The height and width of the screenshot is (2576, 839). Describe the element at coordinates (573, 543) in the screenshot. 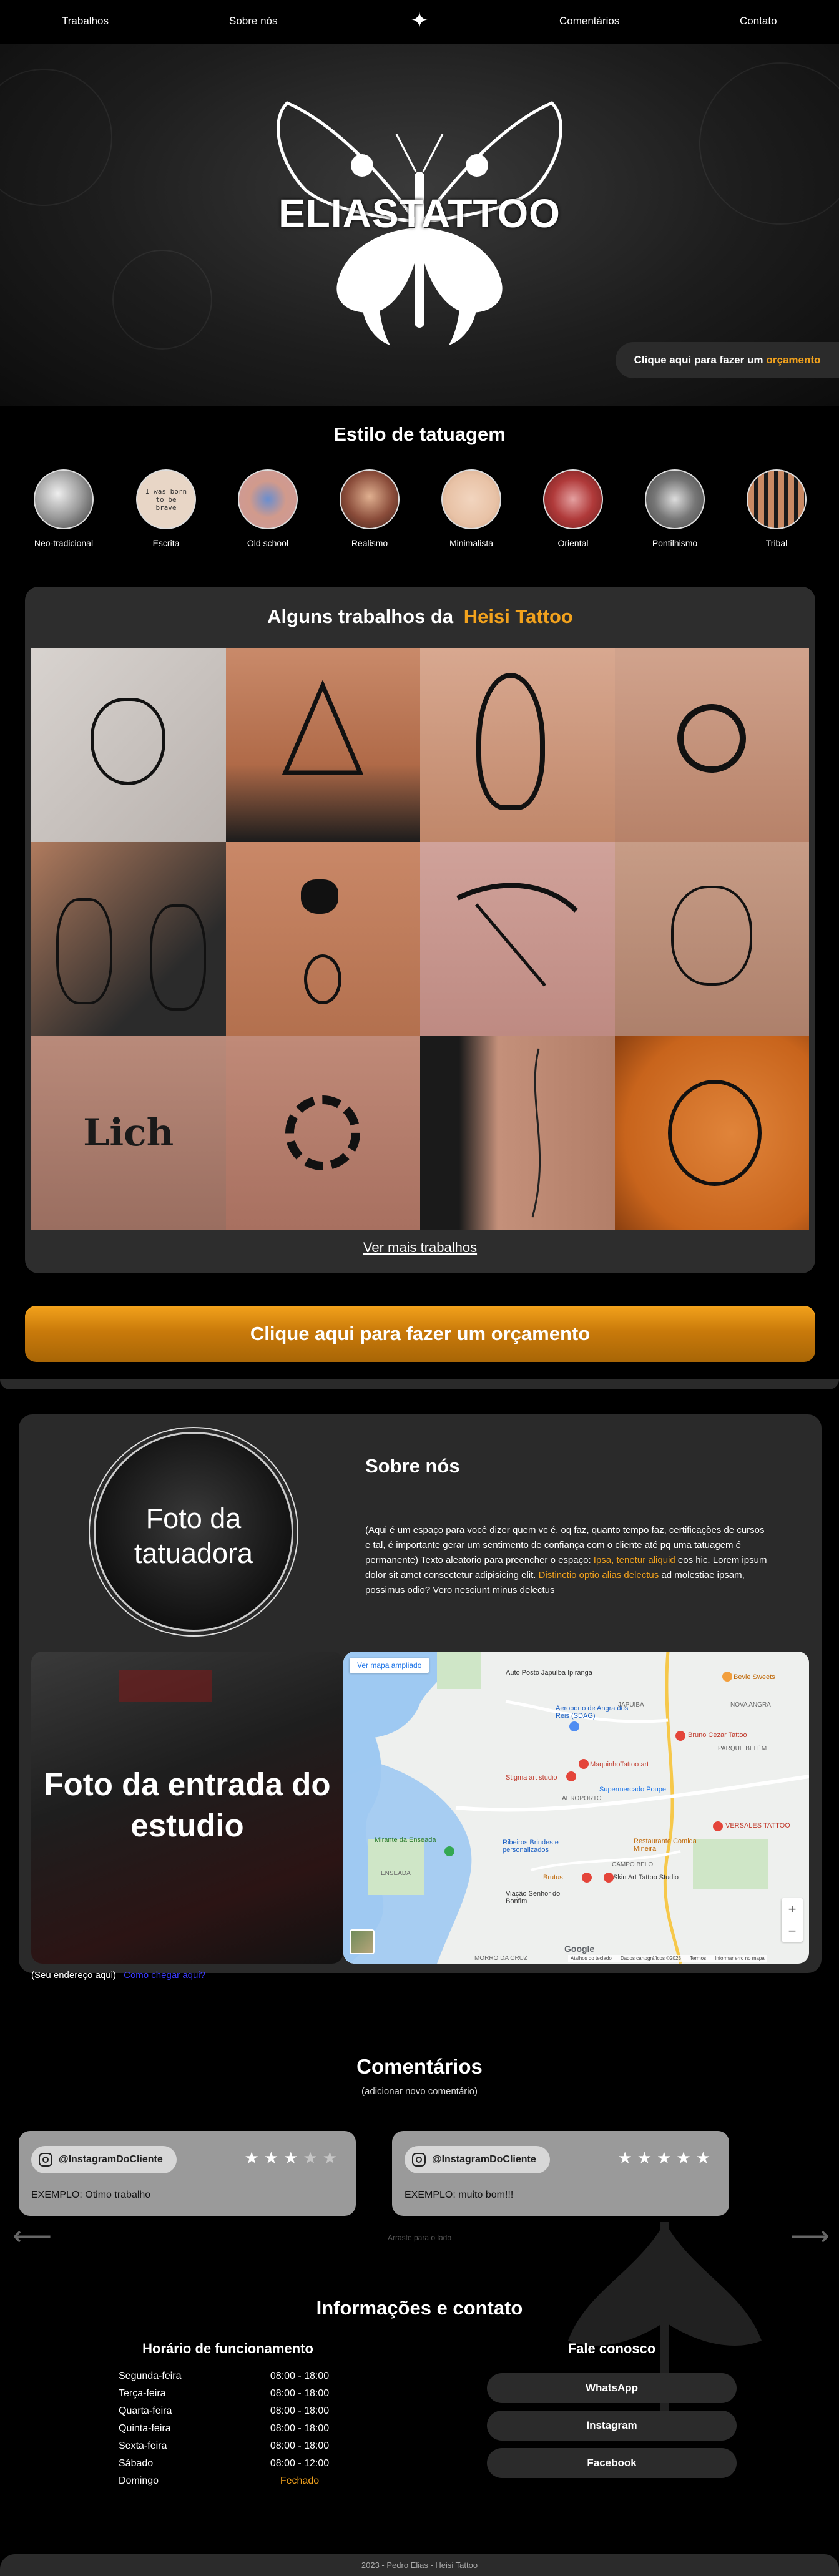

I see `style-label: Oriental` at that location.